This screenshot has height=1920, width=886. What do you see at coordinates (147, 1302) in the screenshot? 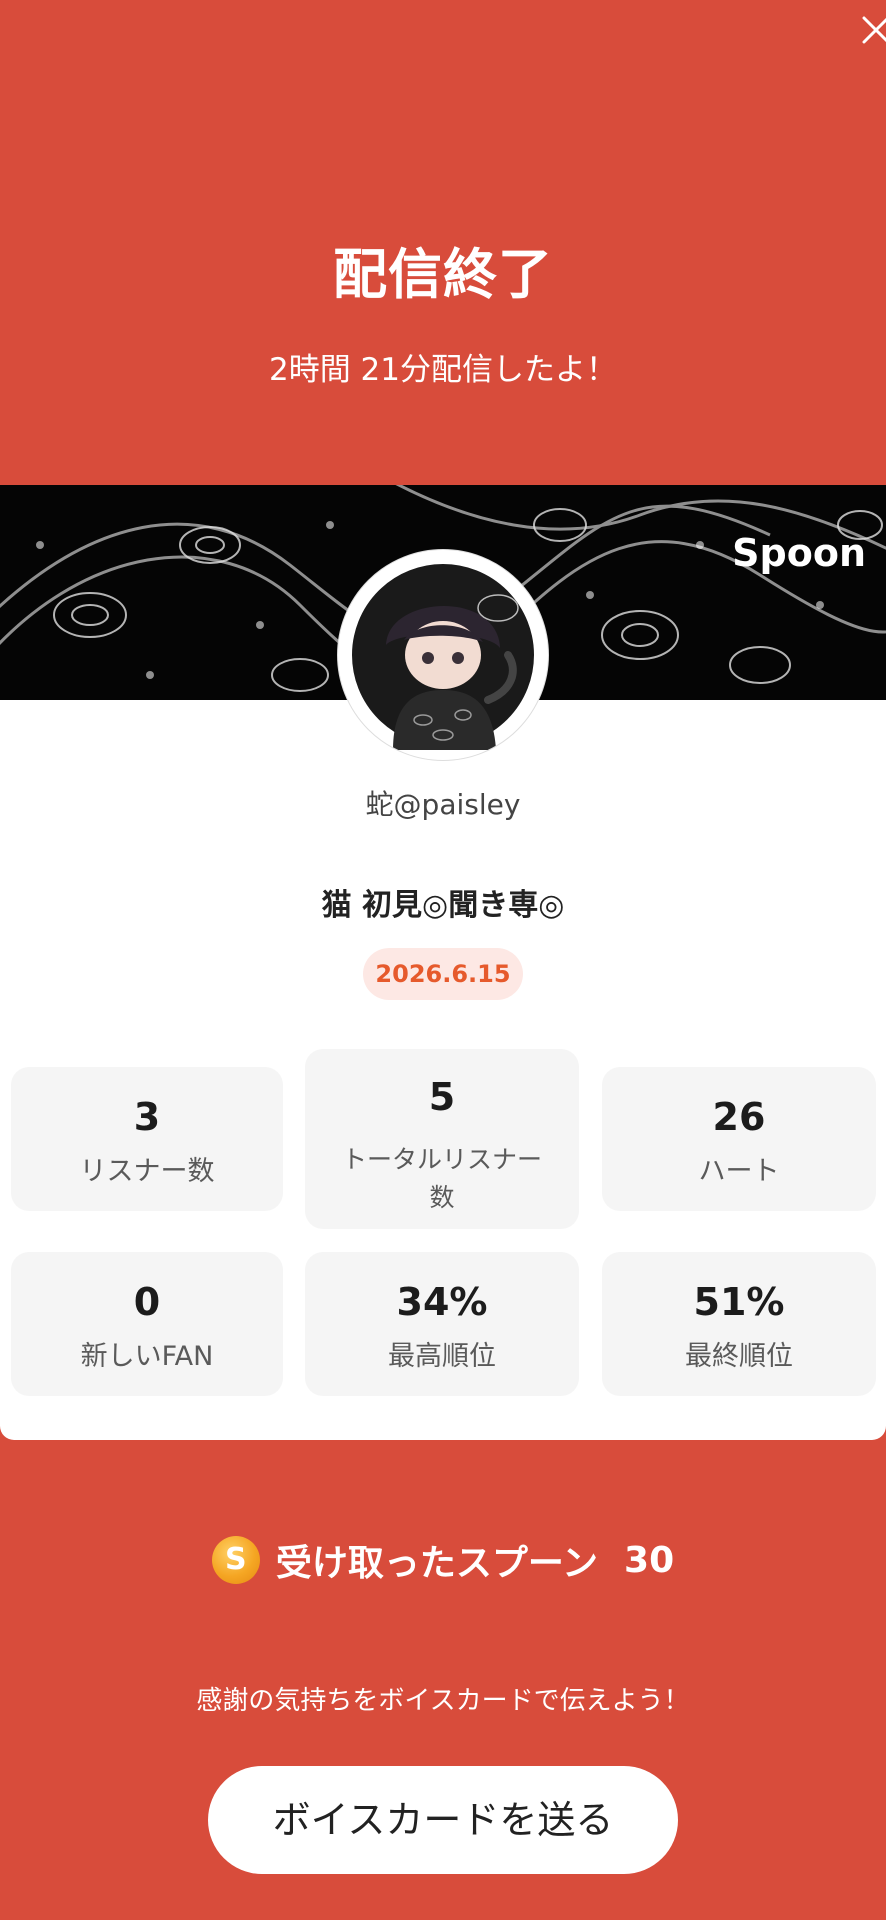
I see `stat-value: 0` at bounding box center [147, 1302].